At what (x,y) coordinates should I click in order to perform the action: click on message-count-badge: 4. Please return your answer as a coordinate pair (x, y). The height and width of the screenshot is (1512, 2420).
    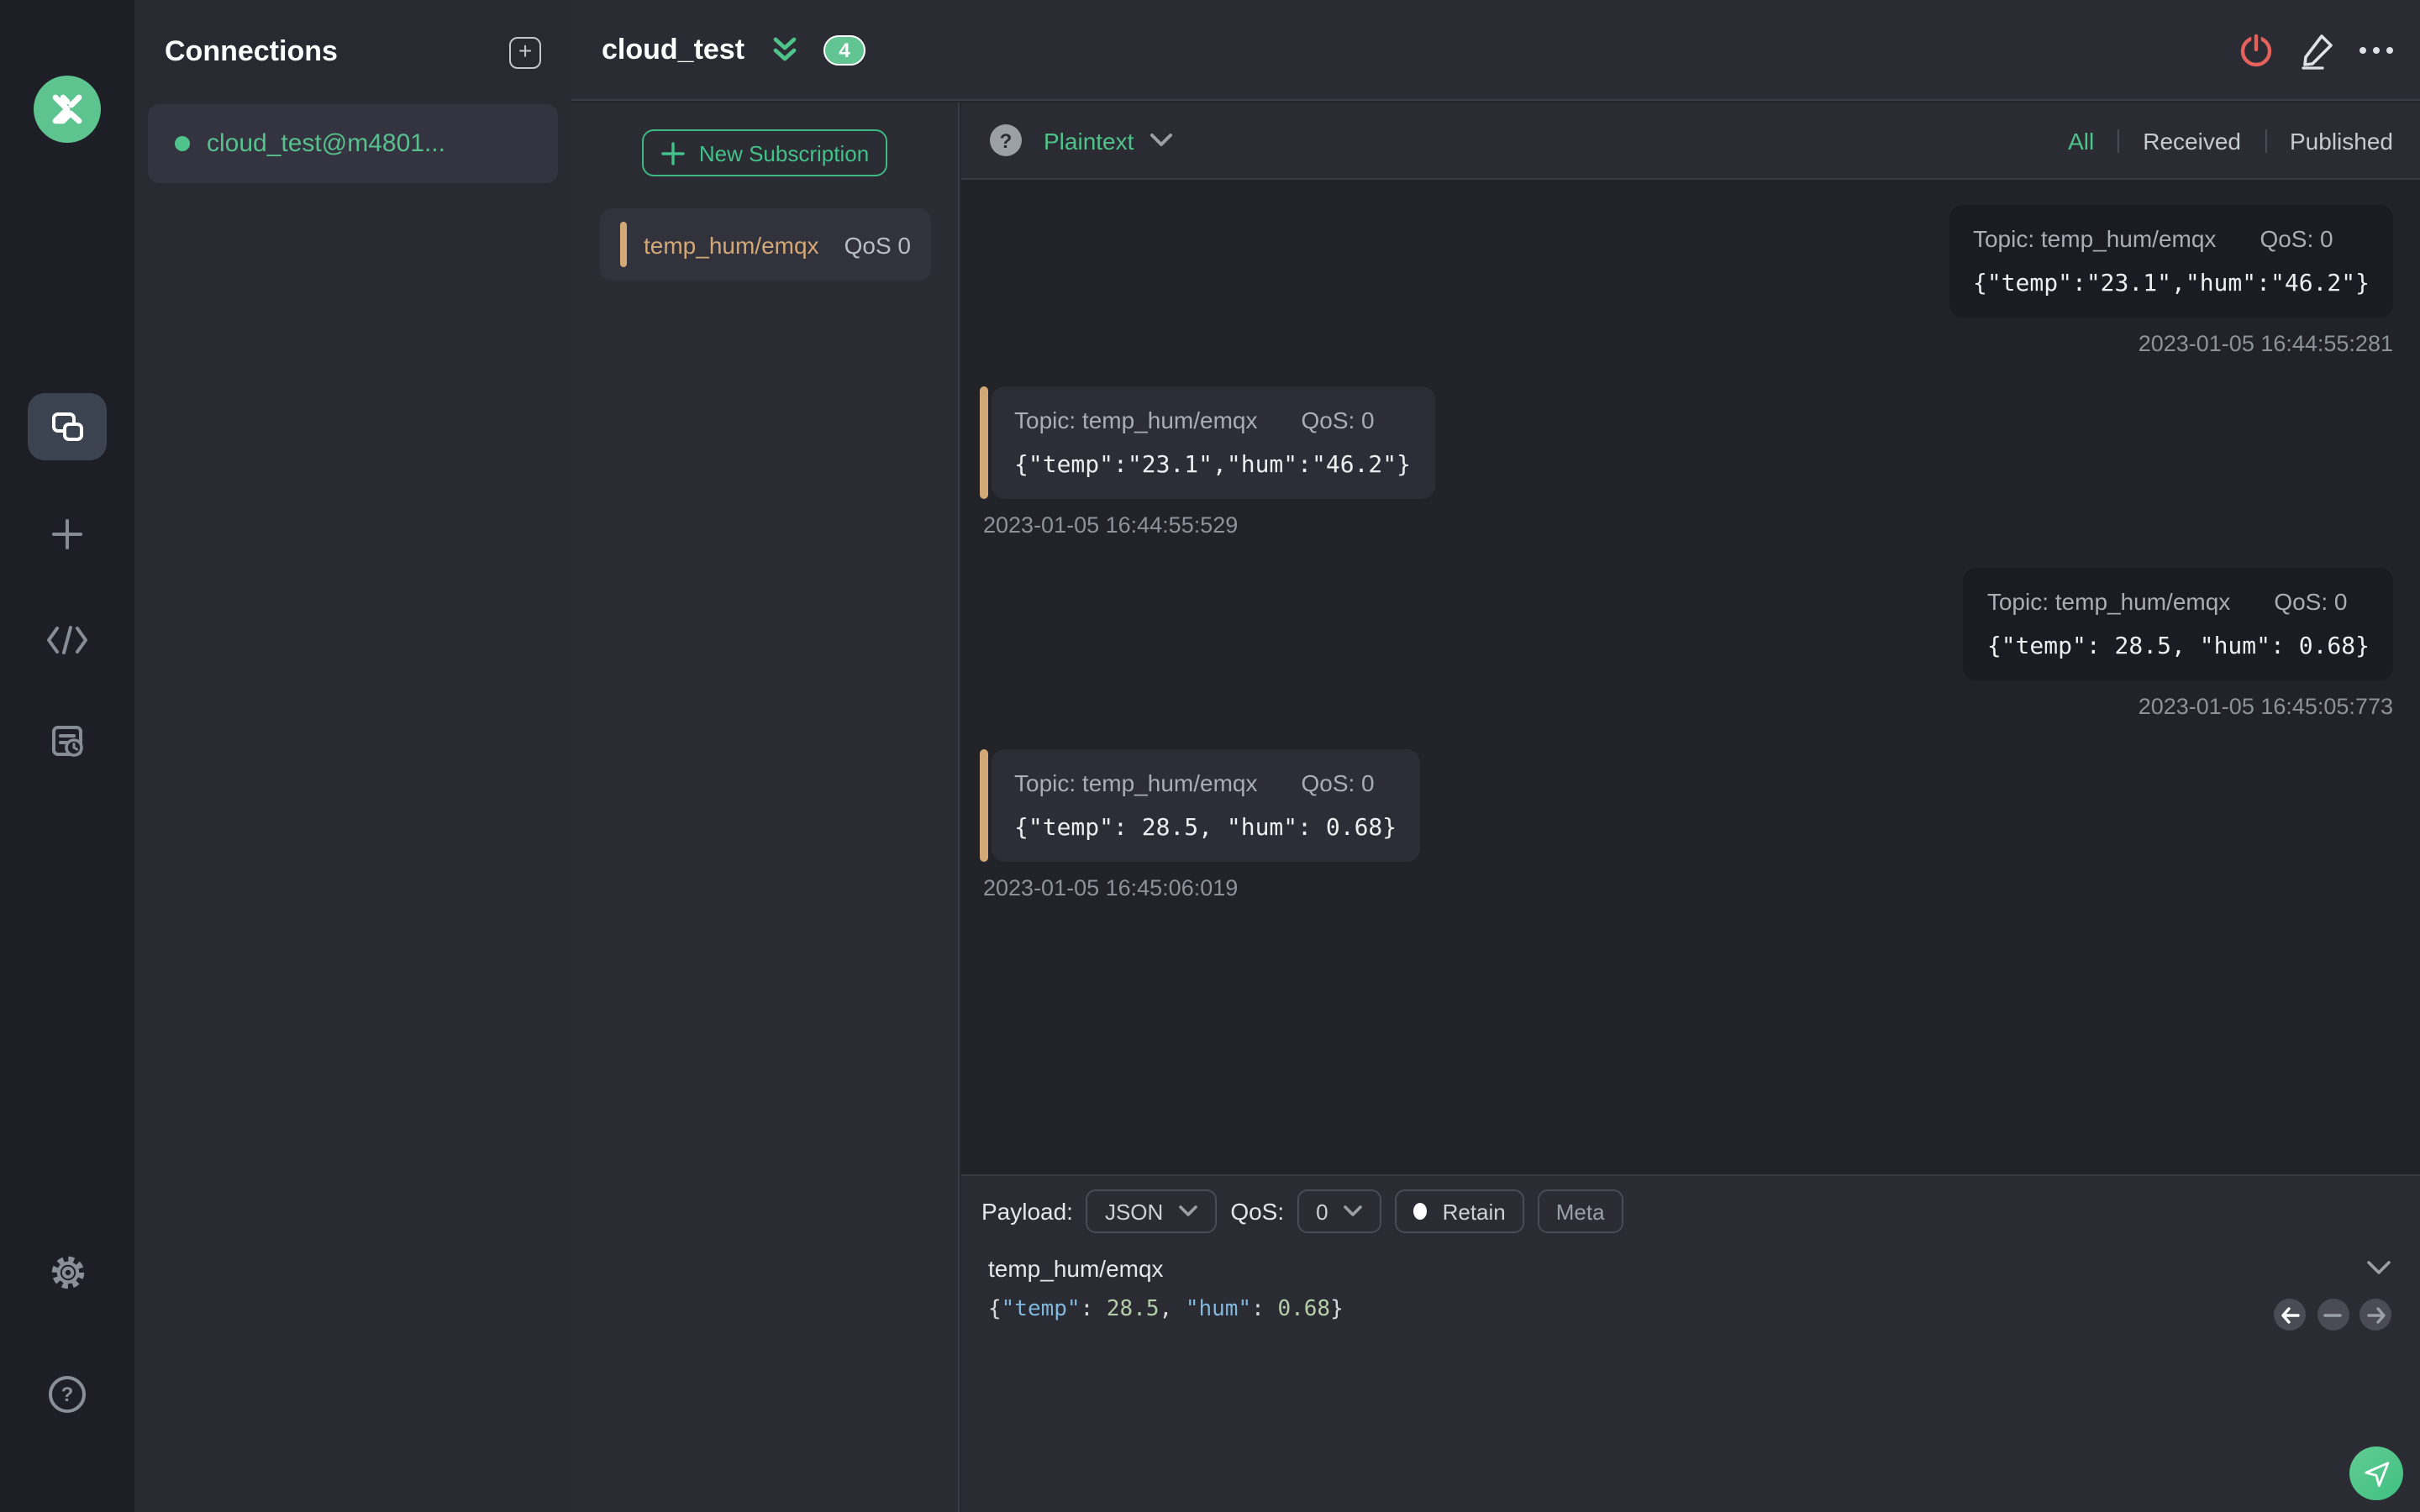
    Looking at the image, I should click on (844, 49).